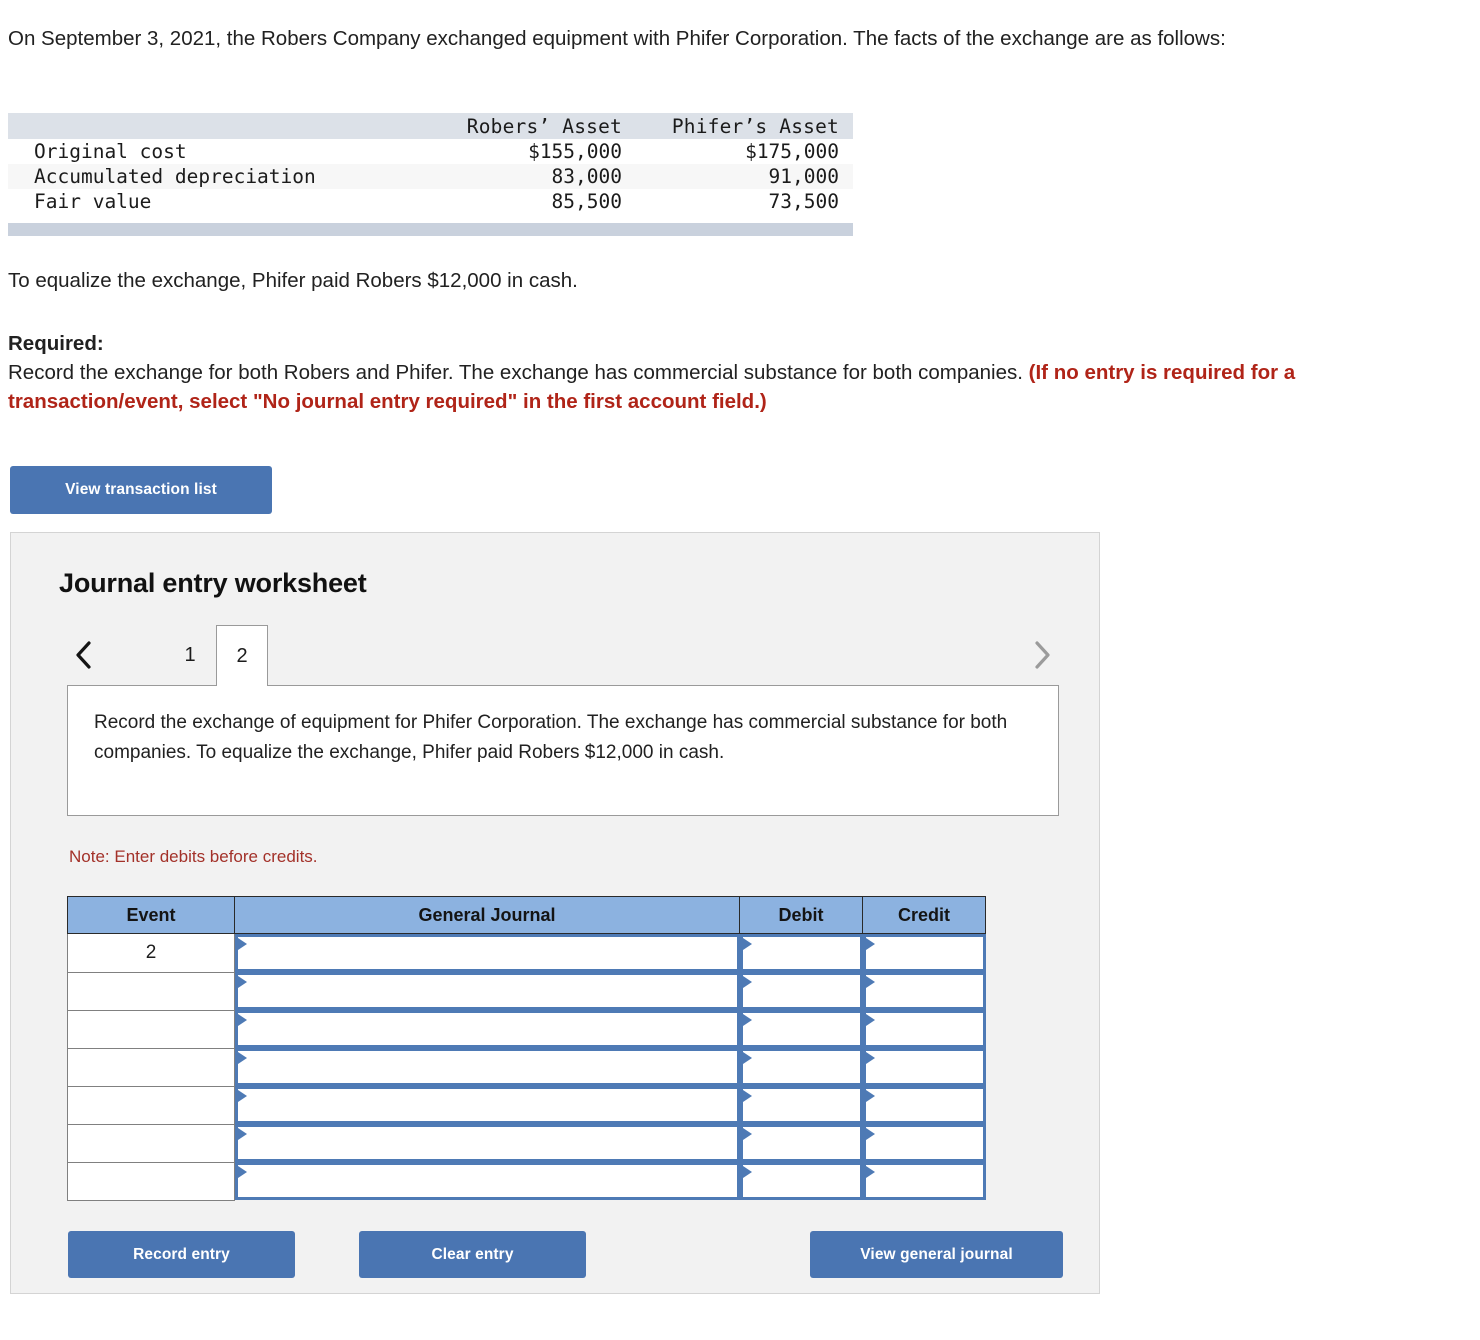  I want to click on table-row: Fair value 85,500 73,500, so click(430, 201).